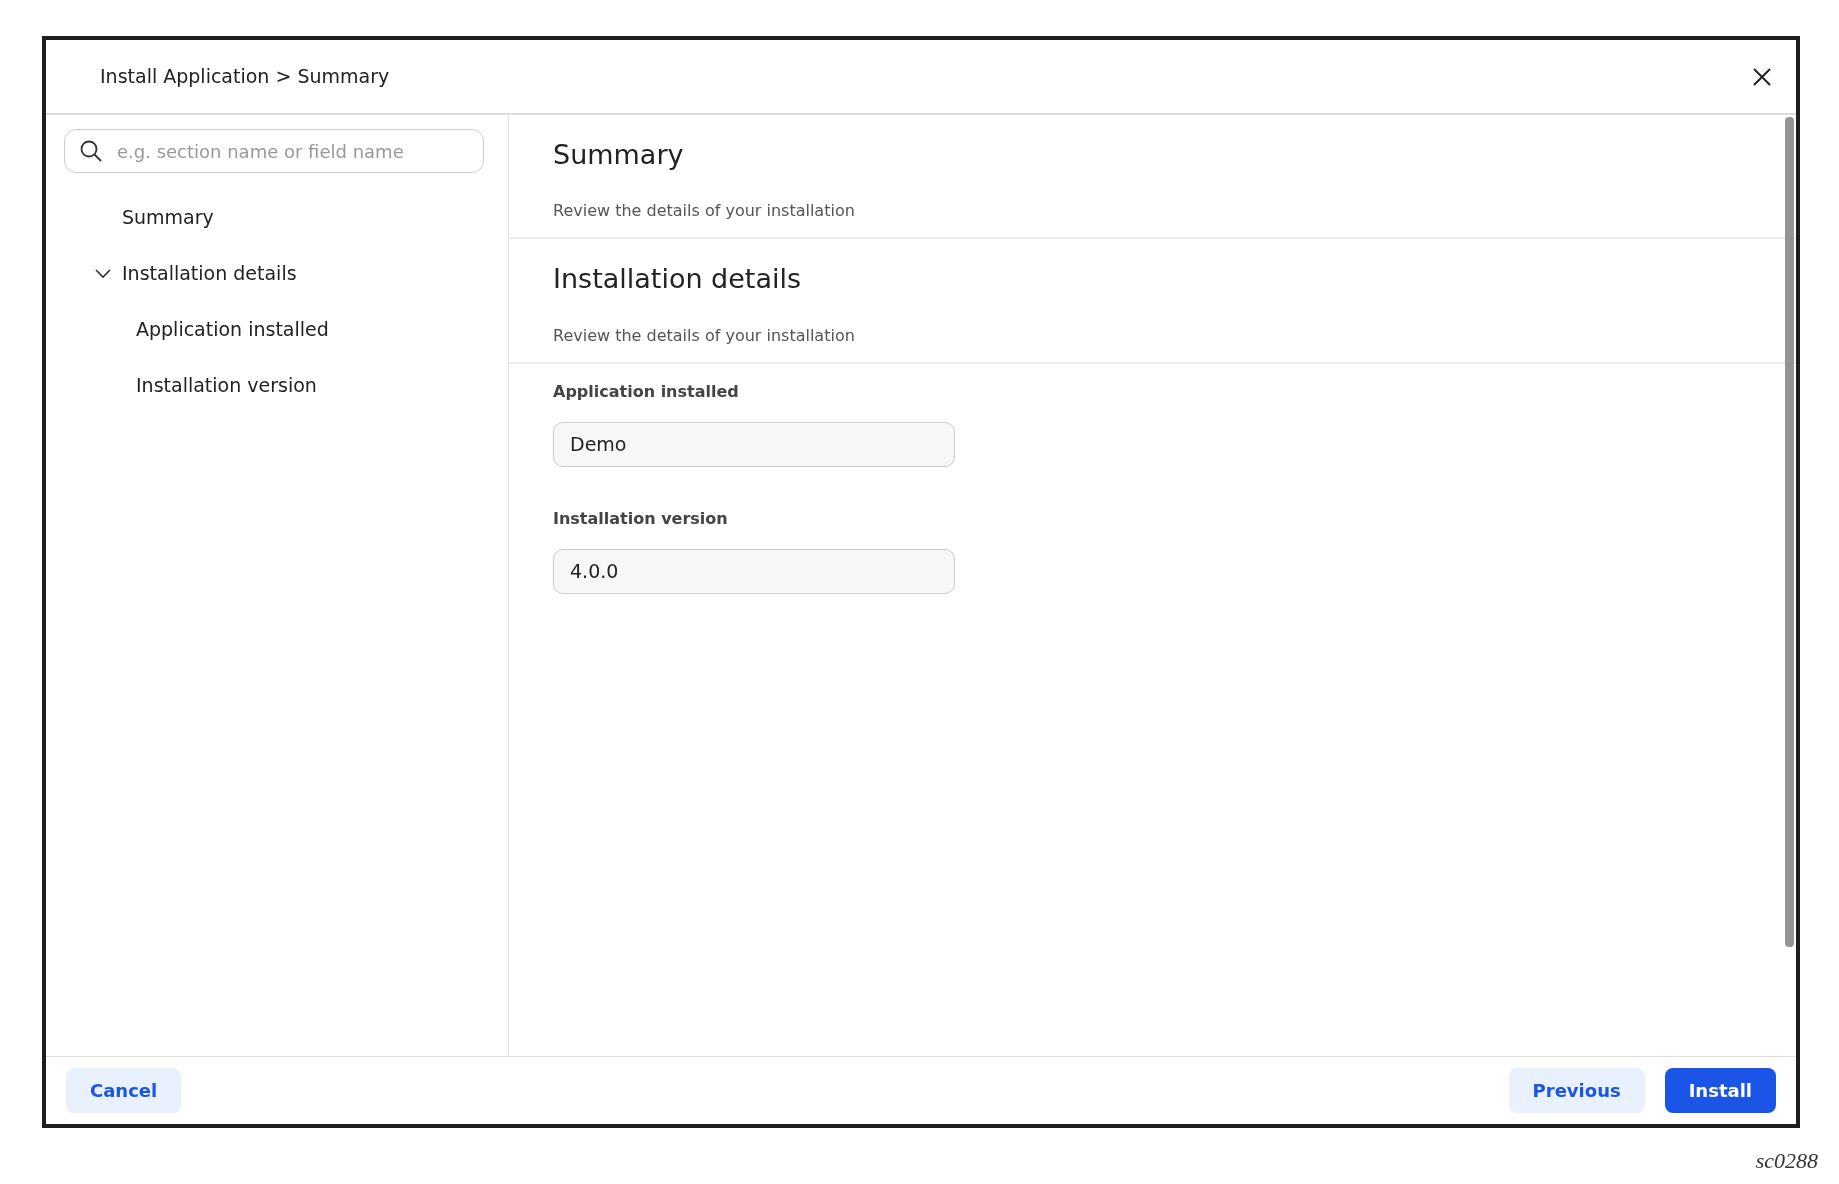 The width and height of the screenshot is (1839, 1184). Describe the element at coordinates (1789, 532) in the screenshot. I see `scrollbar-thumb` at that location.